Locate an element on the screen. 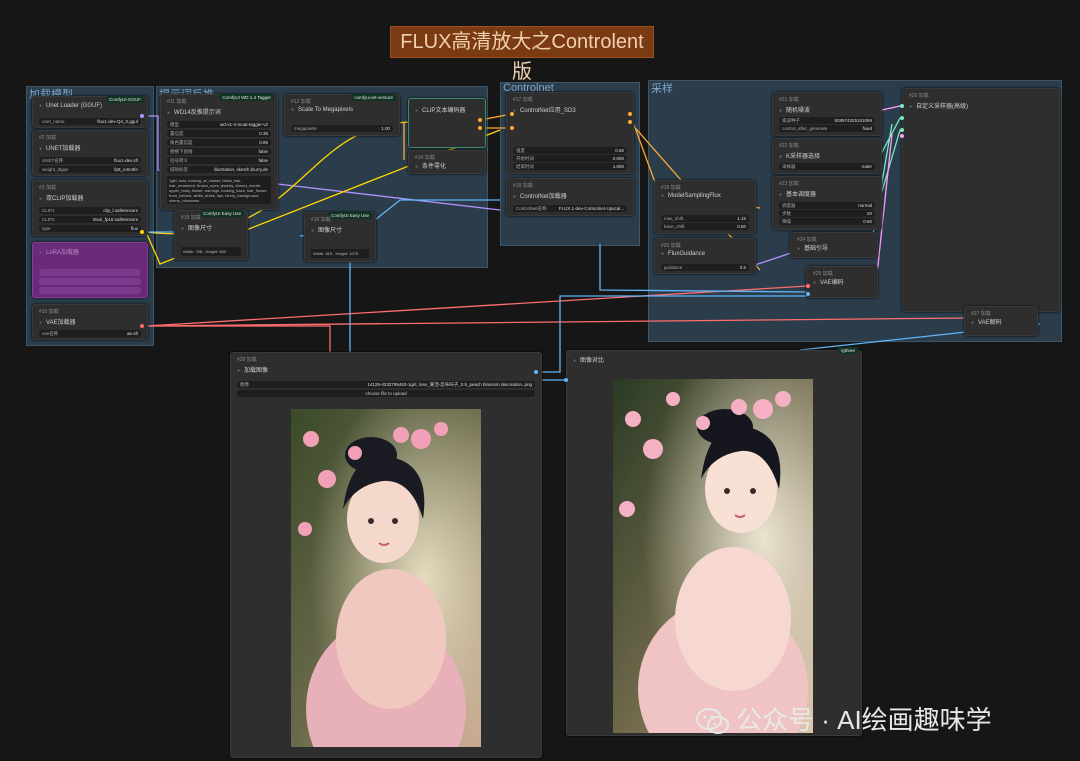 The width and height of the screenshot is (1080, 761). node-title: Scale To Megapixels is located at coordinates (322, 110).